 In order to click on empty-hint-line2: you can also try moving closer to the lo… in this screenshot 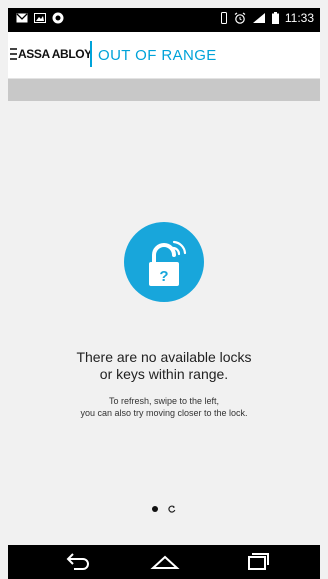, I will do `click(164, 413)`.